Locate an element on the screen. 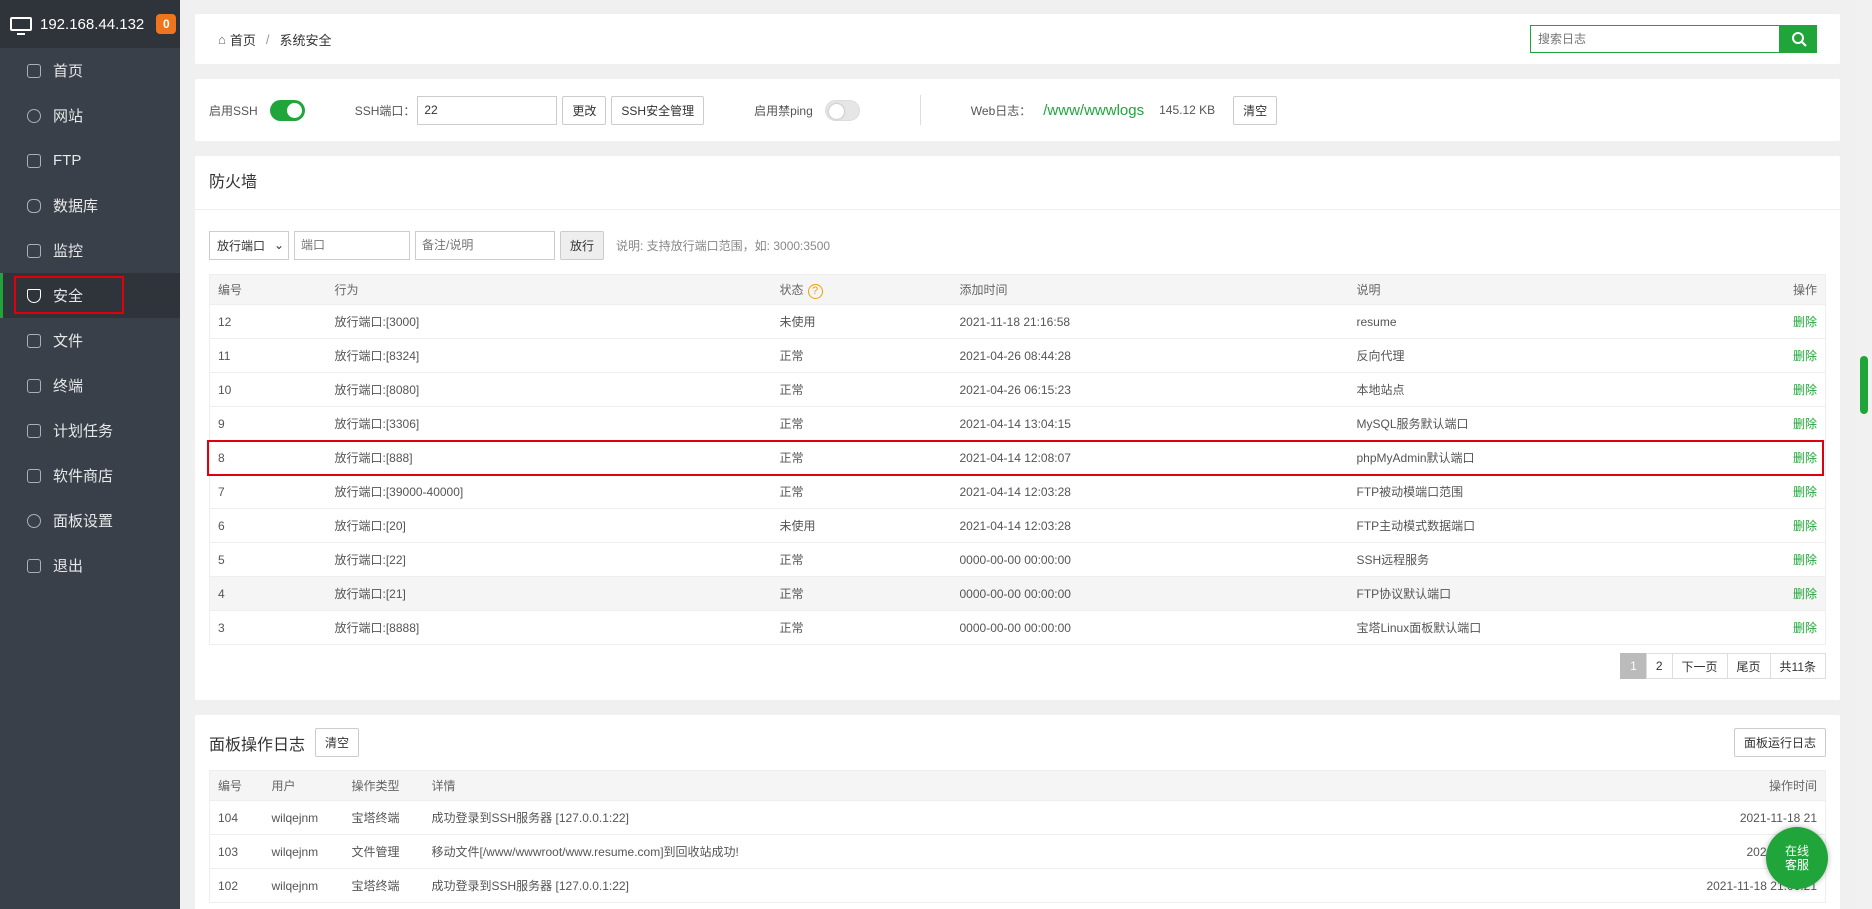  sidebar-item-website: 网站 is located at coordinates (90, 115).